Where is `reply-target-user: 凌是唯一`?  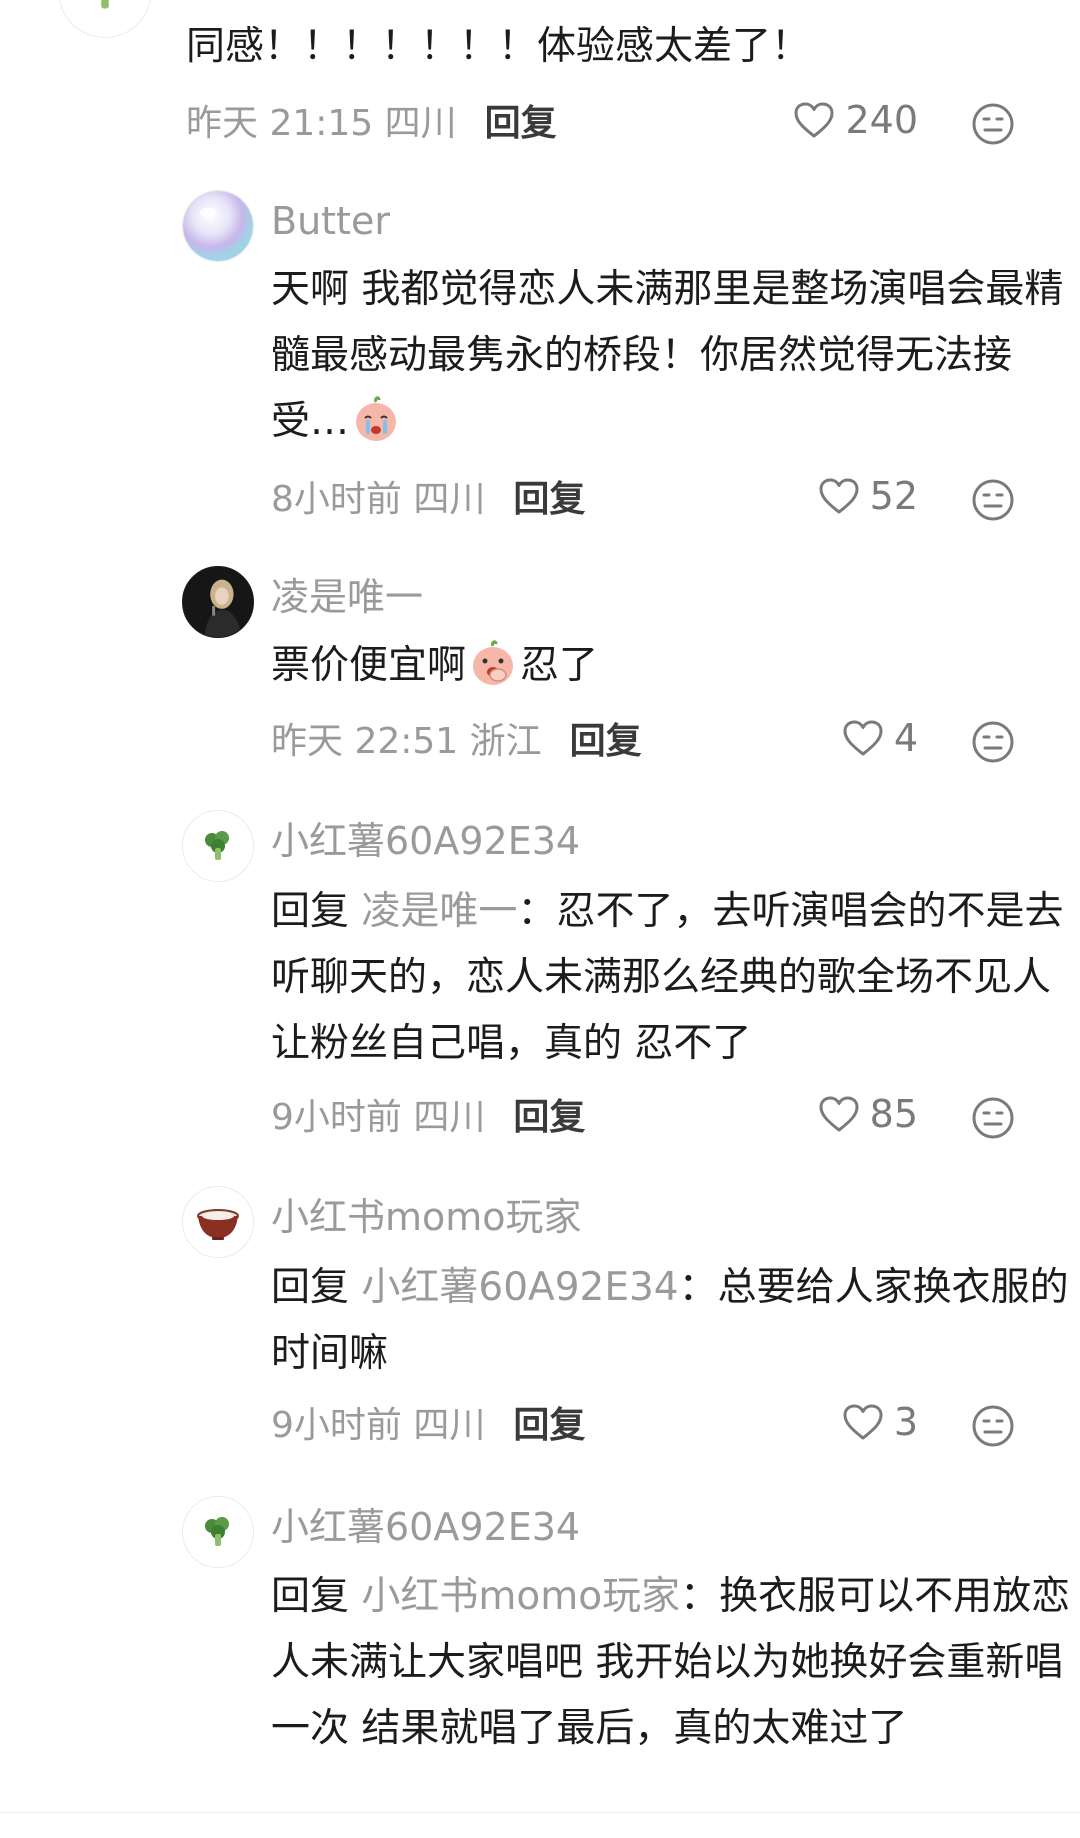
reply-target-user: 凌是唯一 is located at coordinates (439, 911).